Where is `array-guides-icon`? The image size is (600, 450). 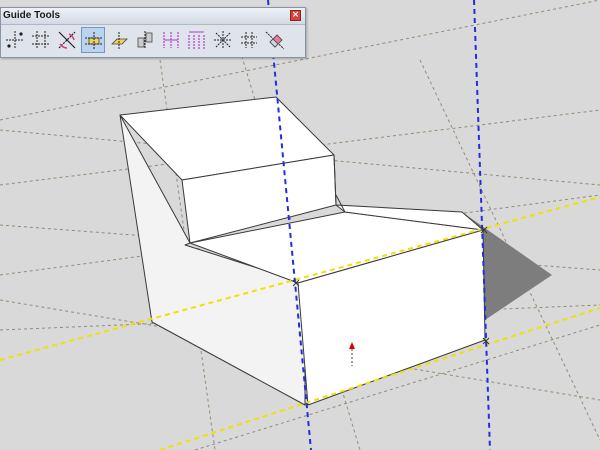 array-guides-icon is located at coordinates (196, 40).